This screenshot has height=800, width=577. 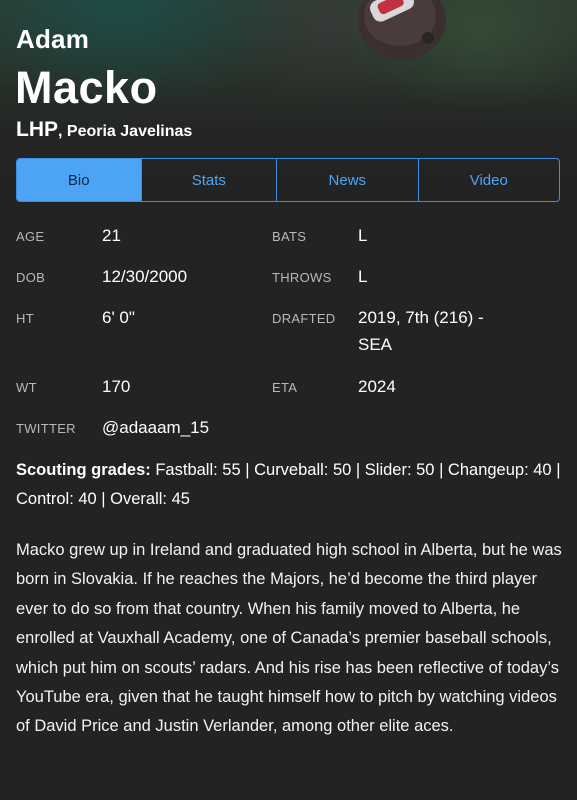 I want to click on profile-tab-bar: Bio Stats News Video, so click(x=288, y=180).